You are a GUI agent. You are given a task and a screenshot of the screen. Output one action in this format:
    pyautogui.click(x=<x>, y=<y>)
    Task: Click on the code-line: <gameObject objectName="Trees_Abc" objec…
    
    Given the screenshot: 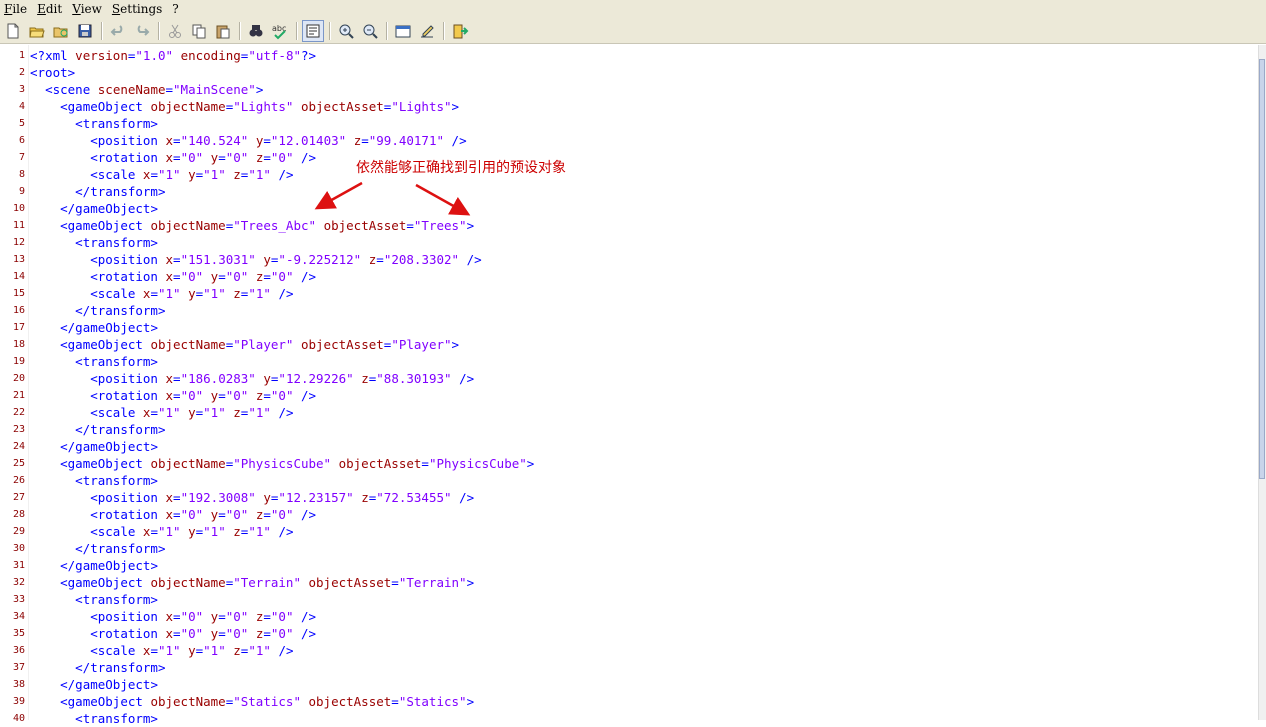 What is the action you would take?
    pyautogui.click(x=282, y=225)
    